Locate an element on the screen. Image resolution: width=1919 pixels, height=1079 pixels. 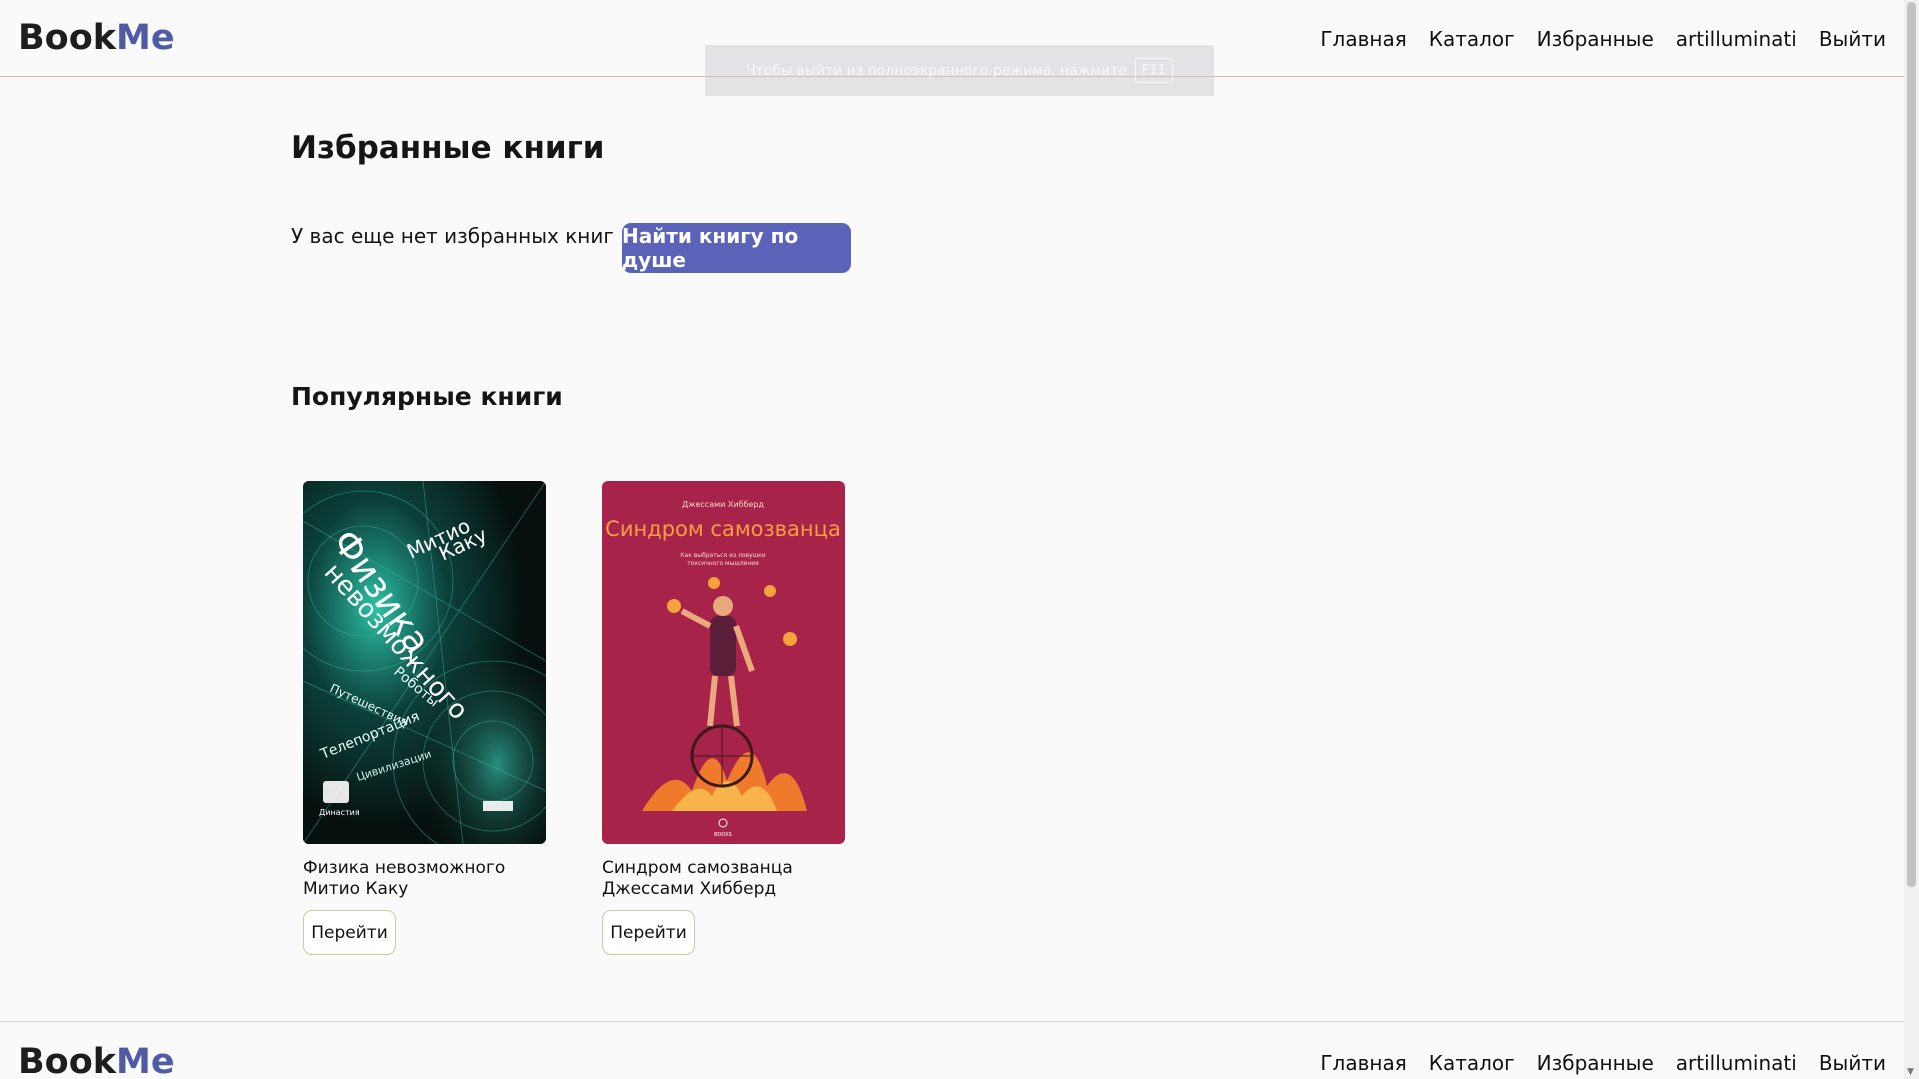
nav-catalog: Каталог is located at coordinates (1472, 39).